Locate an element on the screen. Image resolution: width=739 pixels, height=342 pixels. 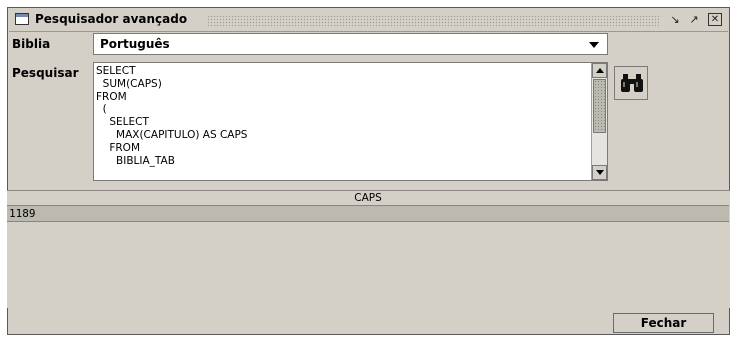
table-row: 1189 is located at coordinates (368, 214).